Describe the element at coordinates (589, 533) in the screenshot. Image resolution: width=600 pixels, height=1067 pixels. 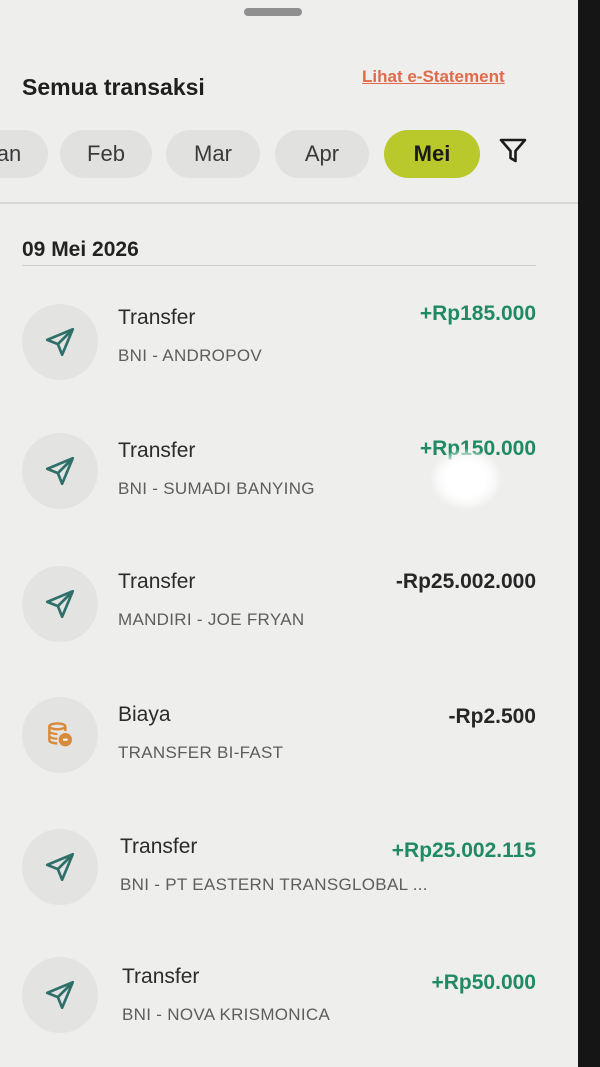
I see `device-edge` at that location.